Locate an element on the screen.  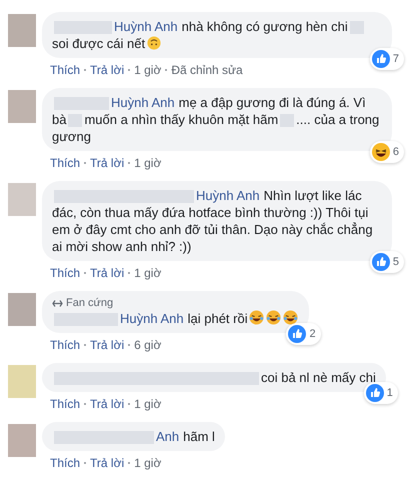
reaction-count: 2 is located at coordinates (312, 334).